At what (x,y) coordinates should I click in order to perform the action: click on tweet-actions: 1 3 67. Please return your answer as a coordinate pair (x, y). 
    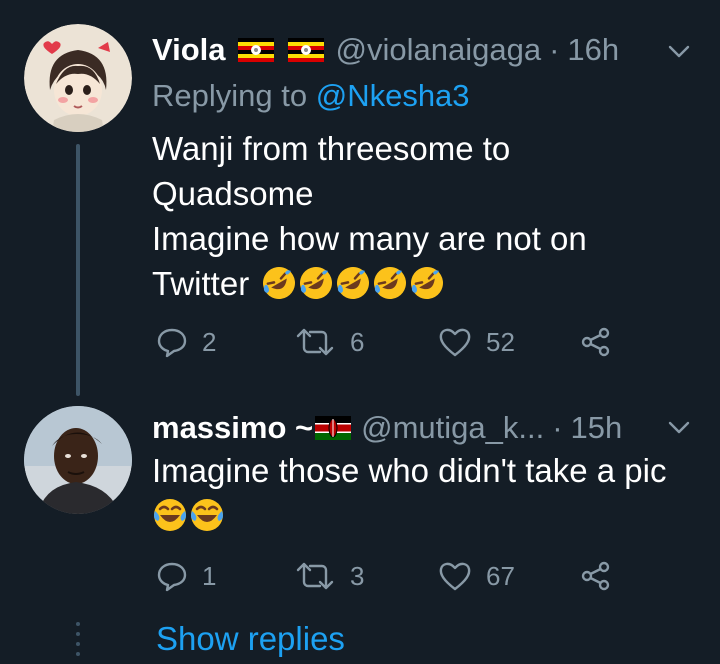
    Looking at the image, I should click on (416, 576).